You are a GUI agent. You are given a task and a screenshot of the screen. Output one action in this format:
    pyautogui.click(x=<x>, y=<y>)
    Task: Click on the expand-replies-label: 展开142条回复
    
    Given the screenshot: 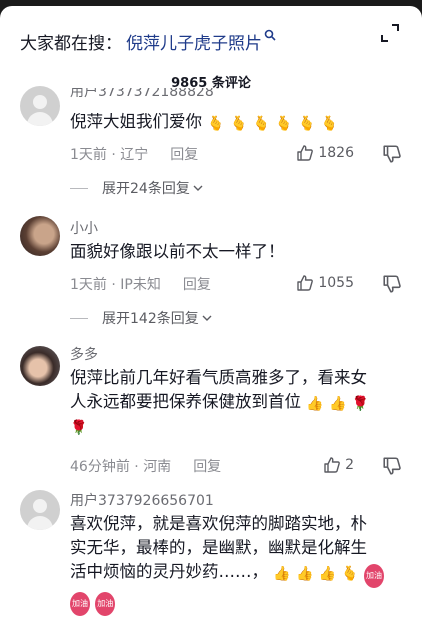 What is the action you would take?
    pyautogui.click(x=150, y=319)
    